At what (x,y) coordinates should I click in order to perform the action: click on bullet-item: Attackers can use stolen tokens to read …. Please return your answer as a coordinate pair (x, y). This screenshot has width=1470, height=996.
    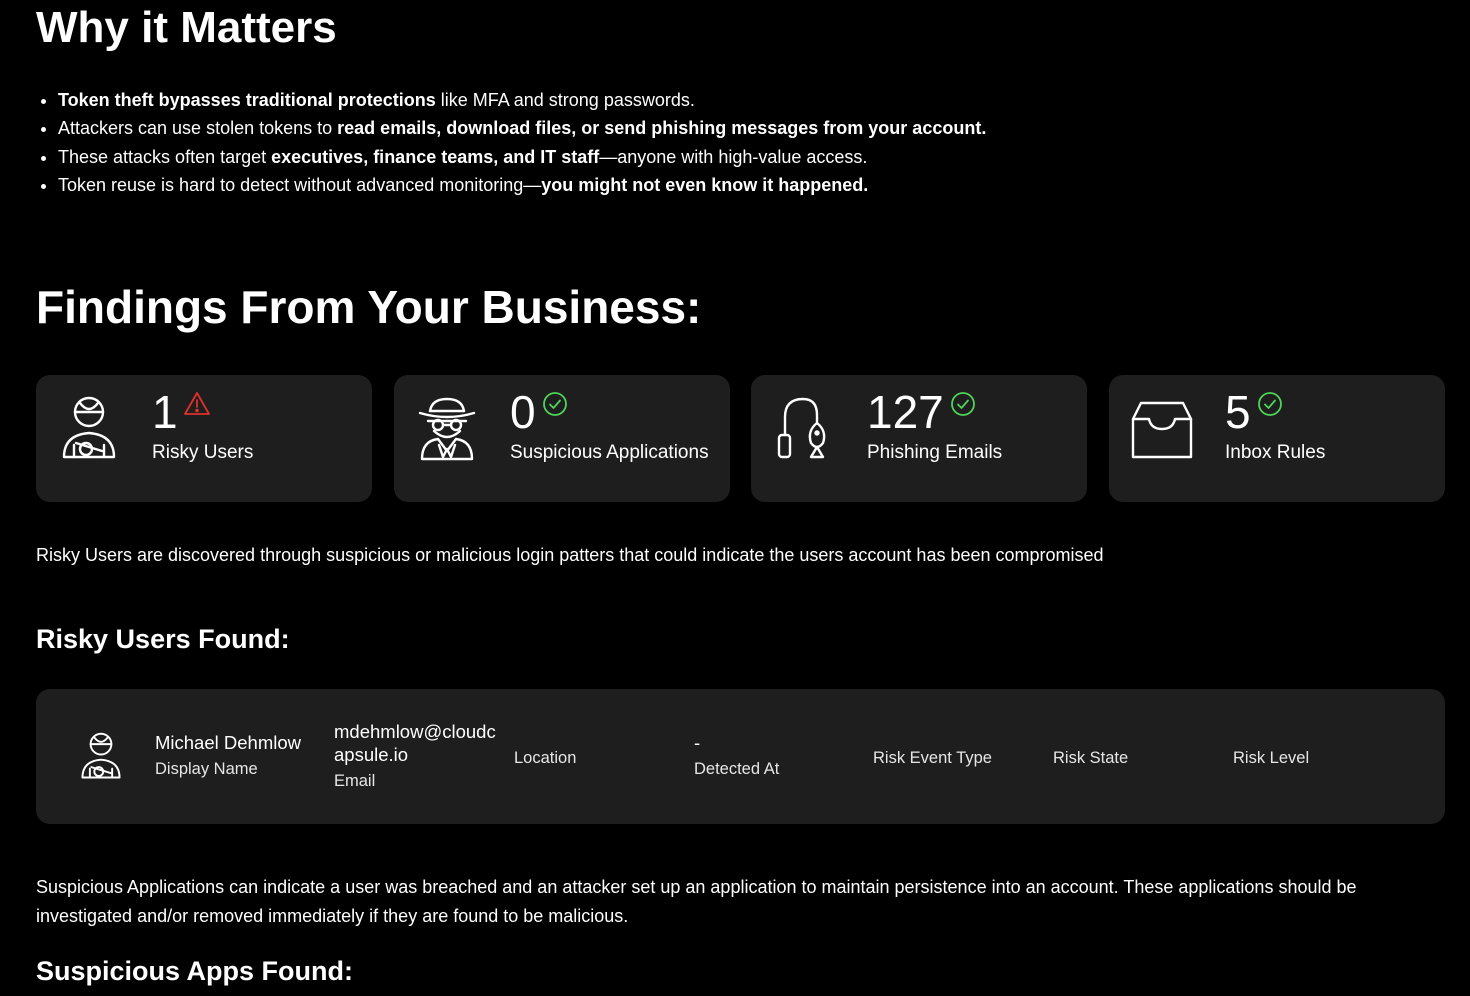
    Looking at the image, I should click on (658, 128).